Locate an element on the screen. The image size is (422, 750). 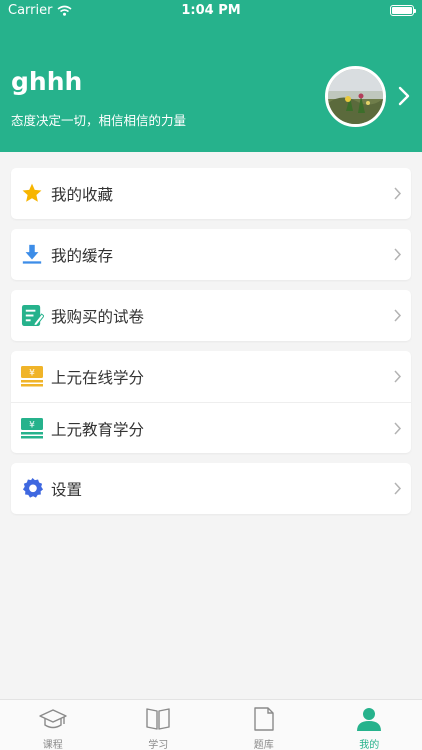
menu-item-favorites: 我的收藏 is located at coordinates (211, 193).